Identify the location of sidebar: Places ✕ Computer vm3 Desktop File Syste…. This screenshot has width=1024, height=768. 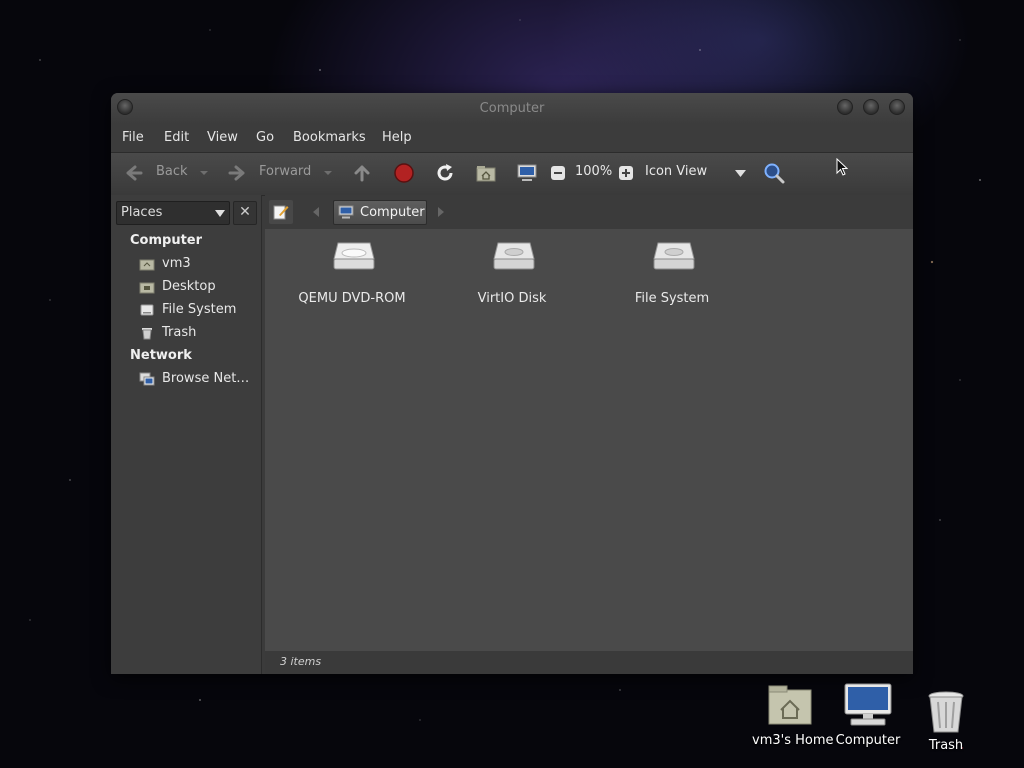
(186, 434).